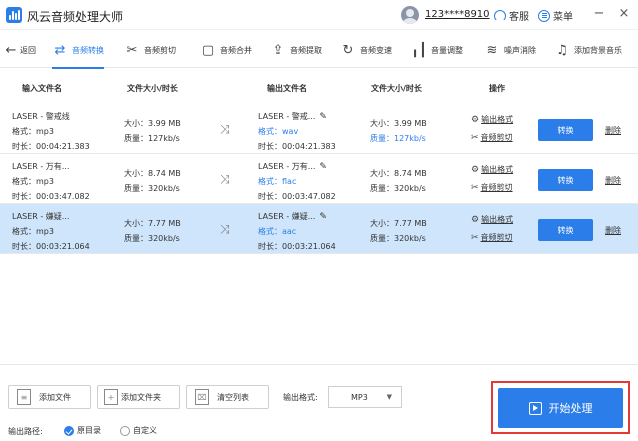 The image size is (638, 441). I want to click on convert-icon: ⇄, so click(60, 50).